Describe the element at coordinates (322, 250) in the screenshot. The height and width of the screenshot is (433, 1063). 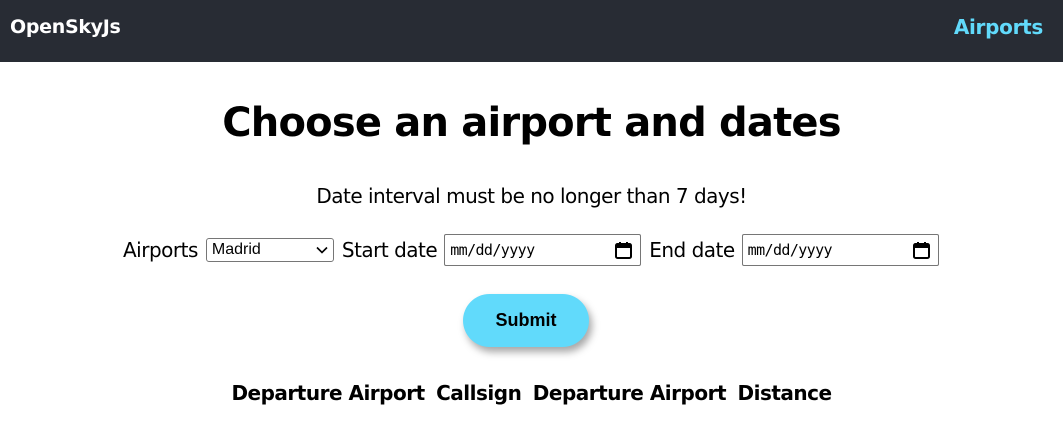
I see `chevron-down-icon` at that location.